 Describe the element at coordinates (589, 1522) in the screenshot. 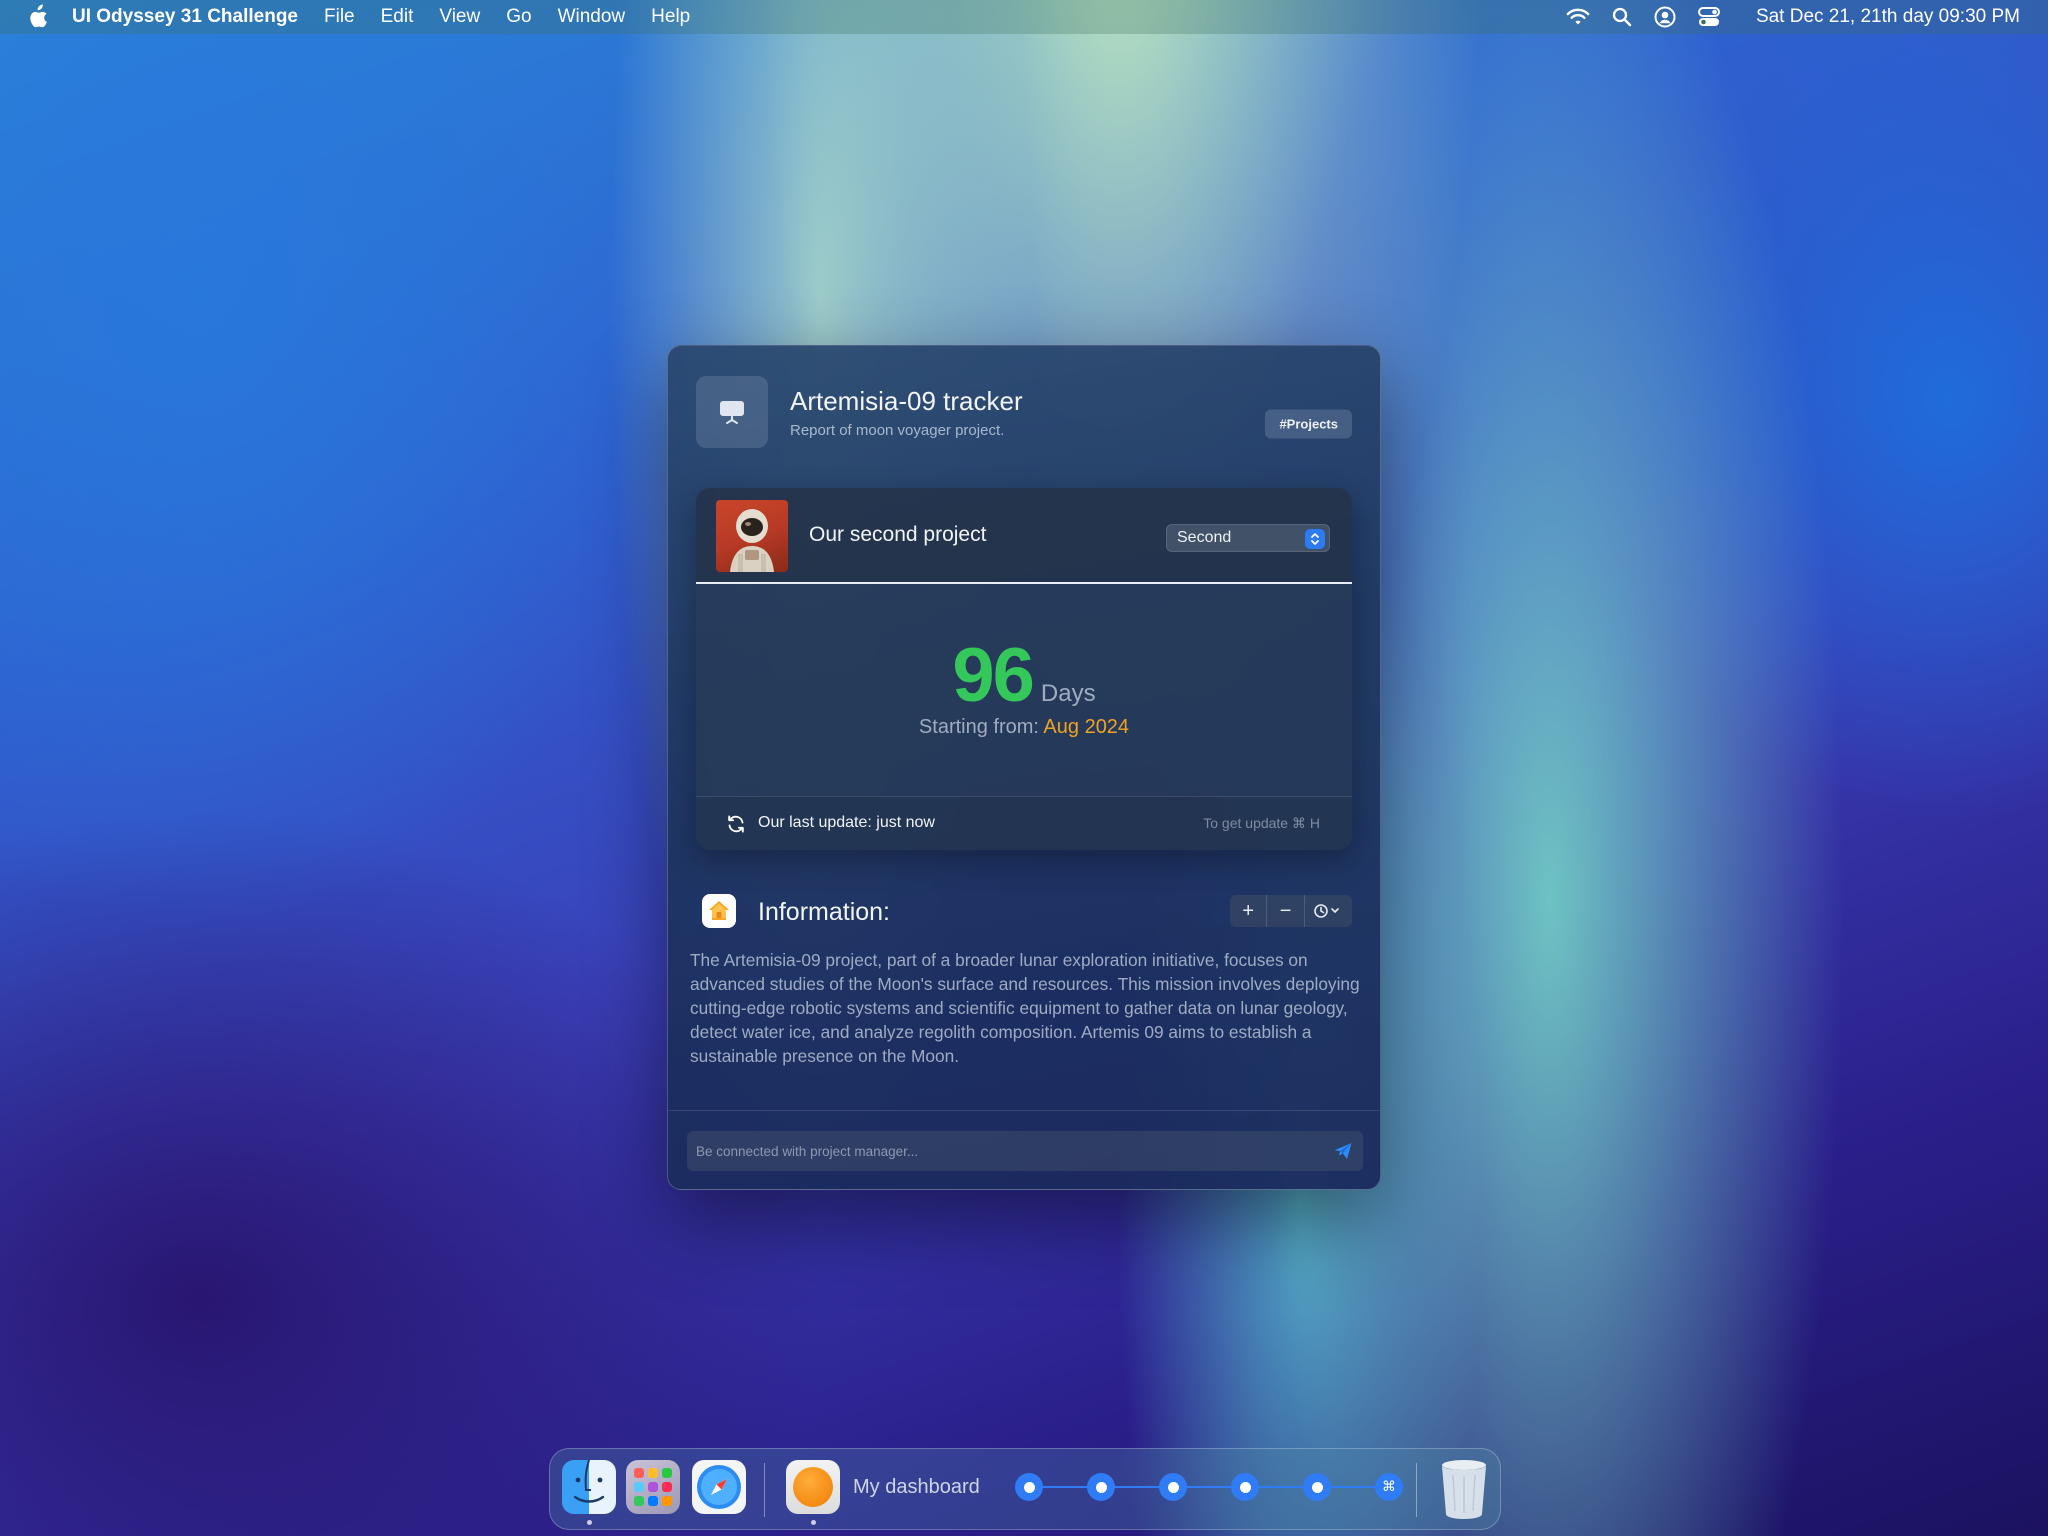

I see `finder-running-indicator` at that location.